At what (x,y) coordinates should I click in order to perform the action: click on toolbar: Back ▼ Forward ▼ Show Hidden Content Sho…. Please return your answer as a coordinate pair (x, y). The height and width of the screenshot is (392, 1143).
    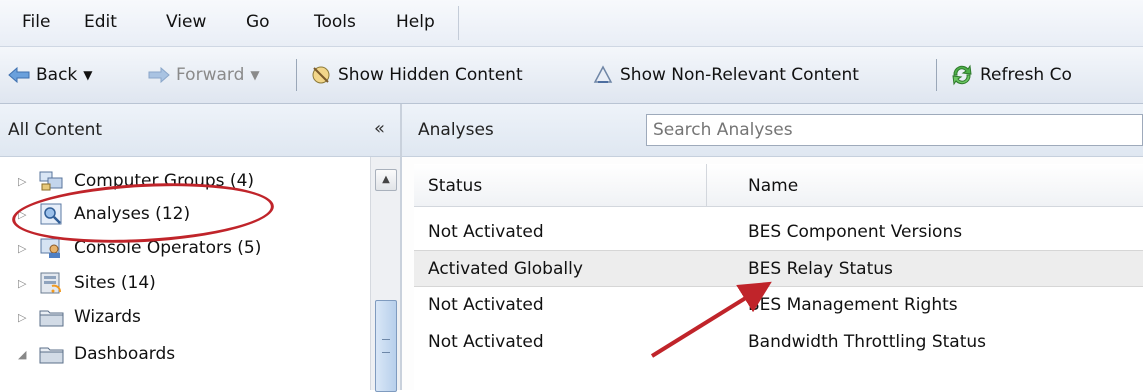
    Looking at the image, I should click on (571, 75).